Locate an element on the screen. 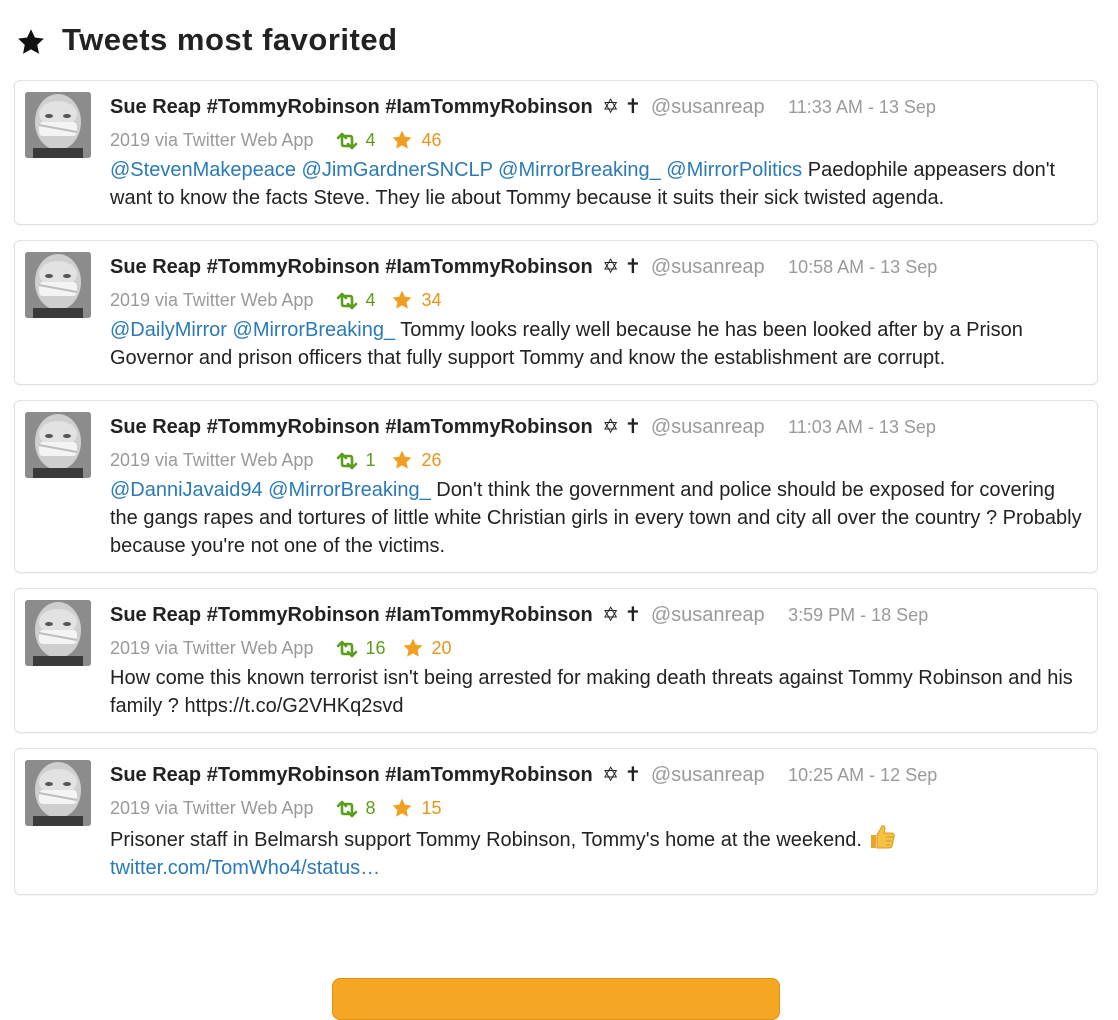 This screenshot has height=1020, width=1118. tweet-timestamp: 3:59 PM - 18 Sep is located at coordinates (858, 615).